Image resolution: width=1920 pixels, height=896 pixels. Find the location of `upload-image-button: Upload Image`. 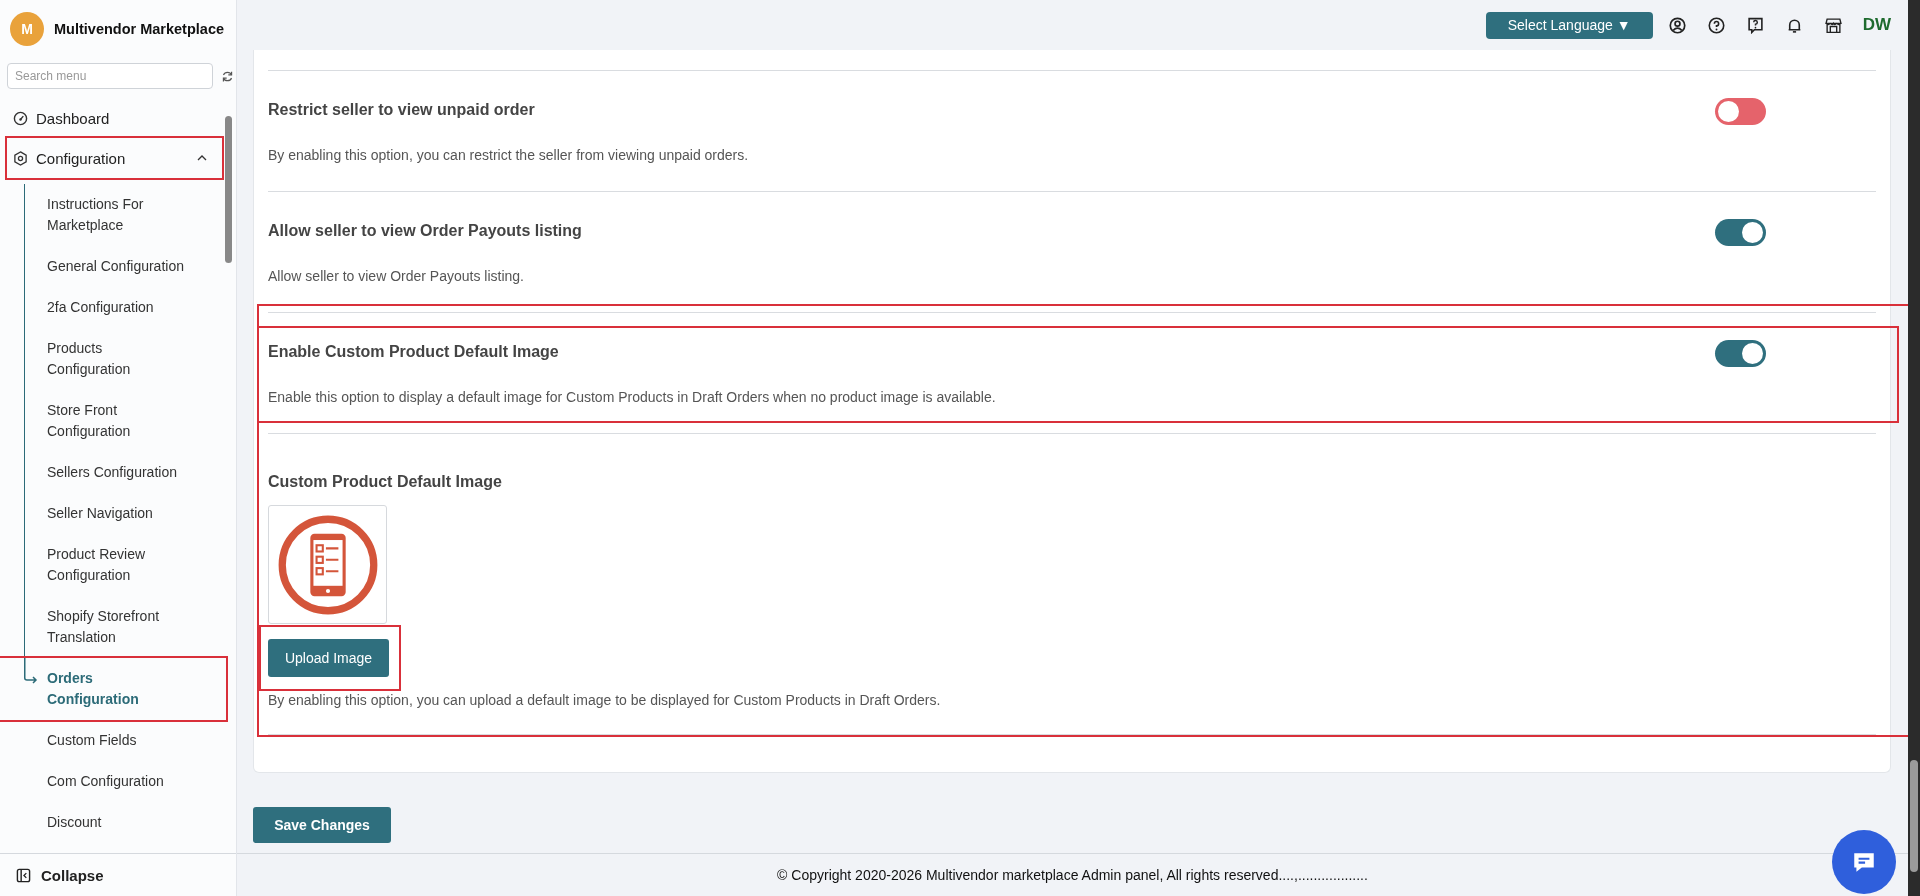

upload-image-button: Upload Image is located at coordinates (328, 658).